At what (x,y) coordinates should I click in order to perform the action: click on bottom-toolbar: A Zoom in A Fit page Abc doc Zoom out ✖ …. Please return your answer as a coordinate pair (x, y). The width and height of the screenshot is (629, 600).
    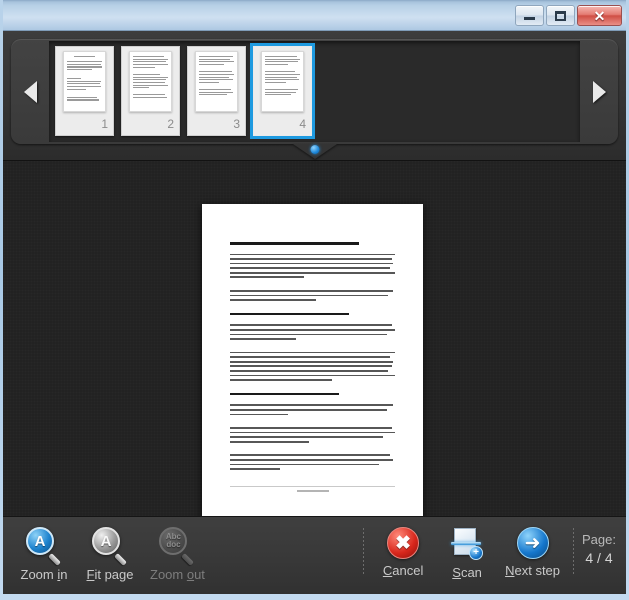
    Looking at the image, I should click on (314, 555).